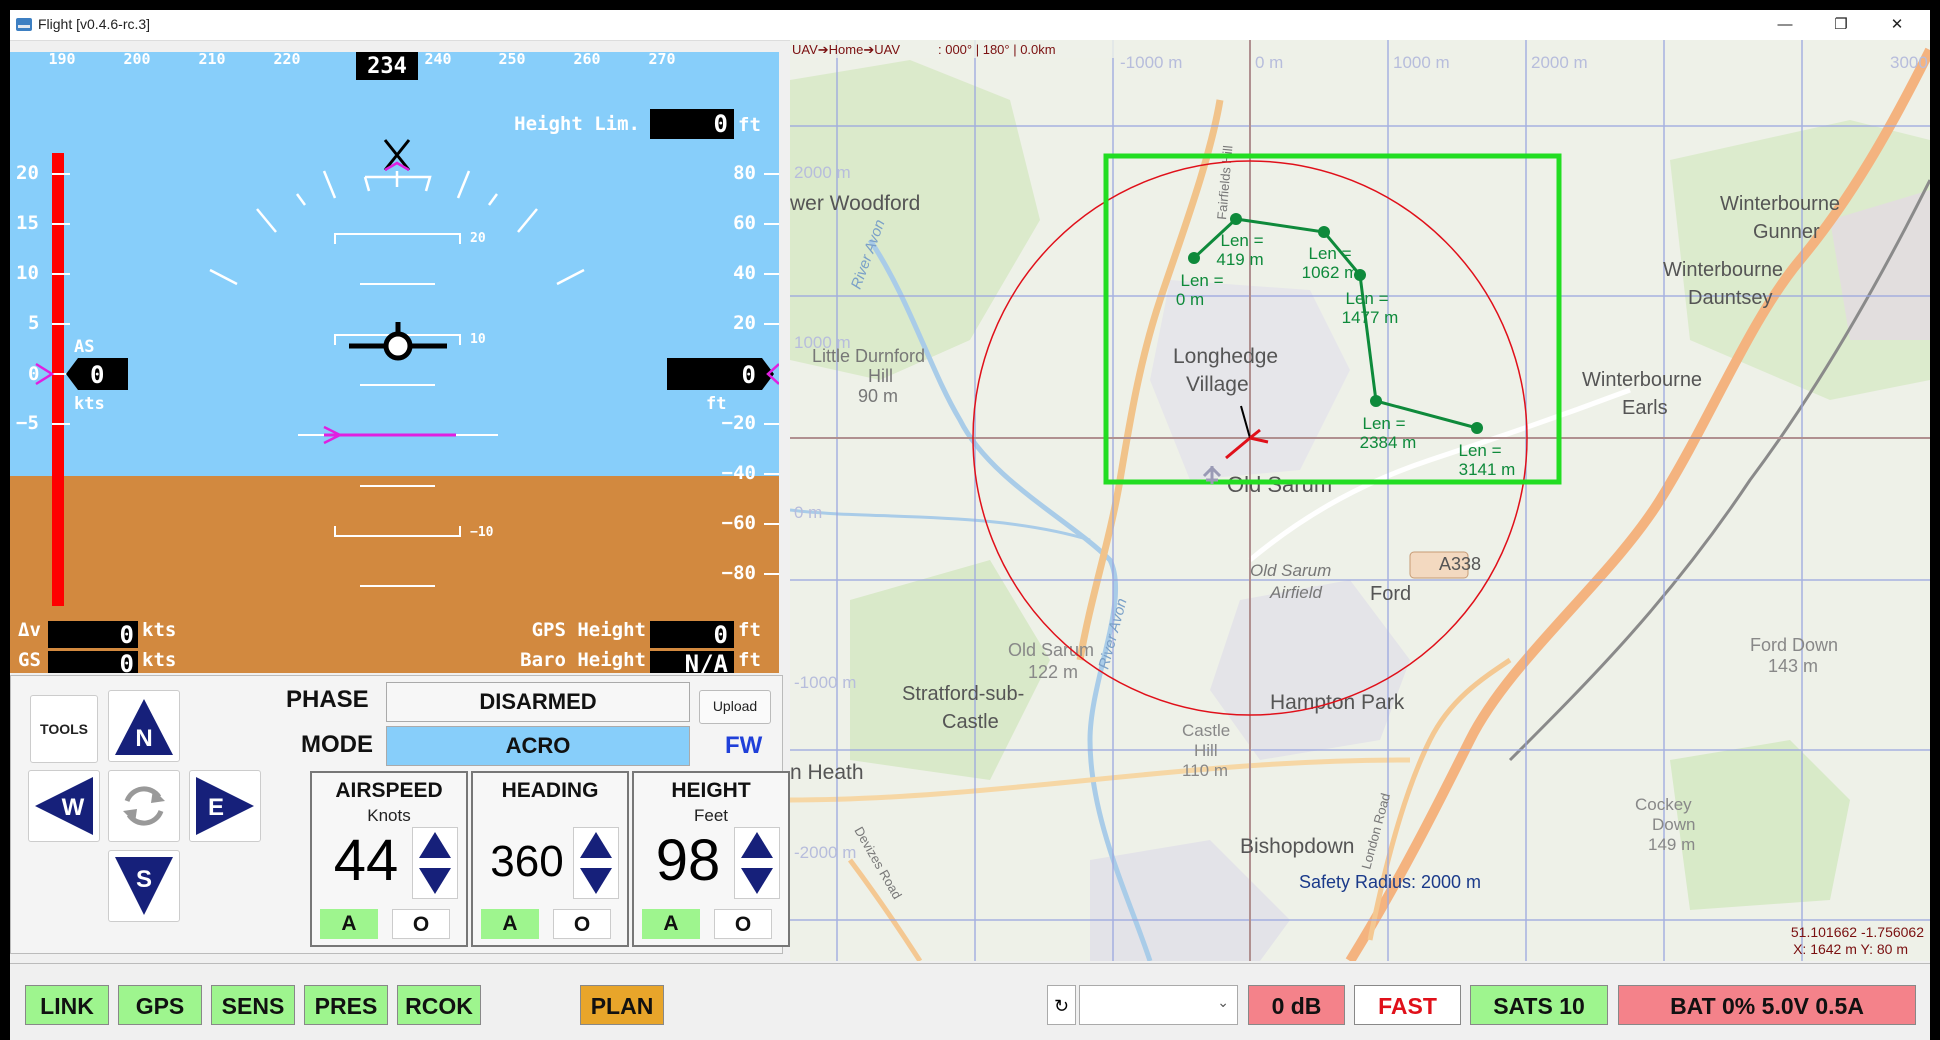 Image resolution: width=1940 pixels, height=1040 pixels. I want to click on sens-status: SENS, so click(253, 1005).